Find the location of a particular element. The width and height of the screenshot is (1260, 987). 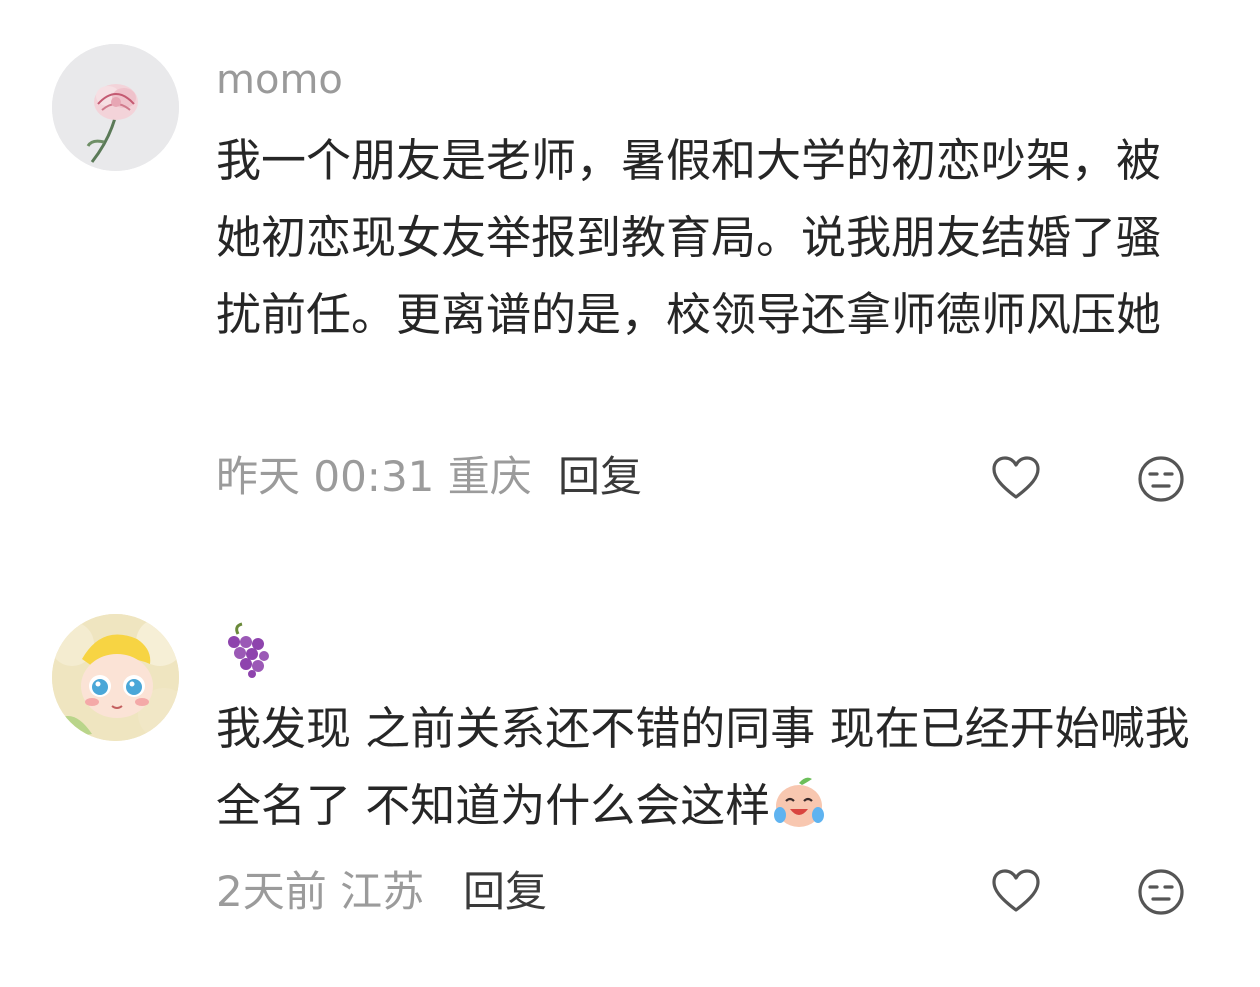

comment-meta: 昨天 00:31 重庆 is located at coordinates (374, 477).